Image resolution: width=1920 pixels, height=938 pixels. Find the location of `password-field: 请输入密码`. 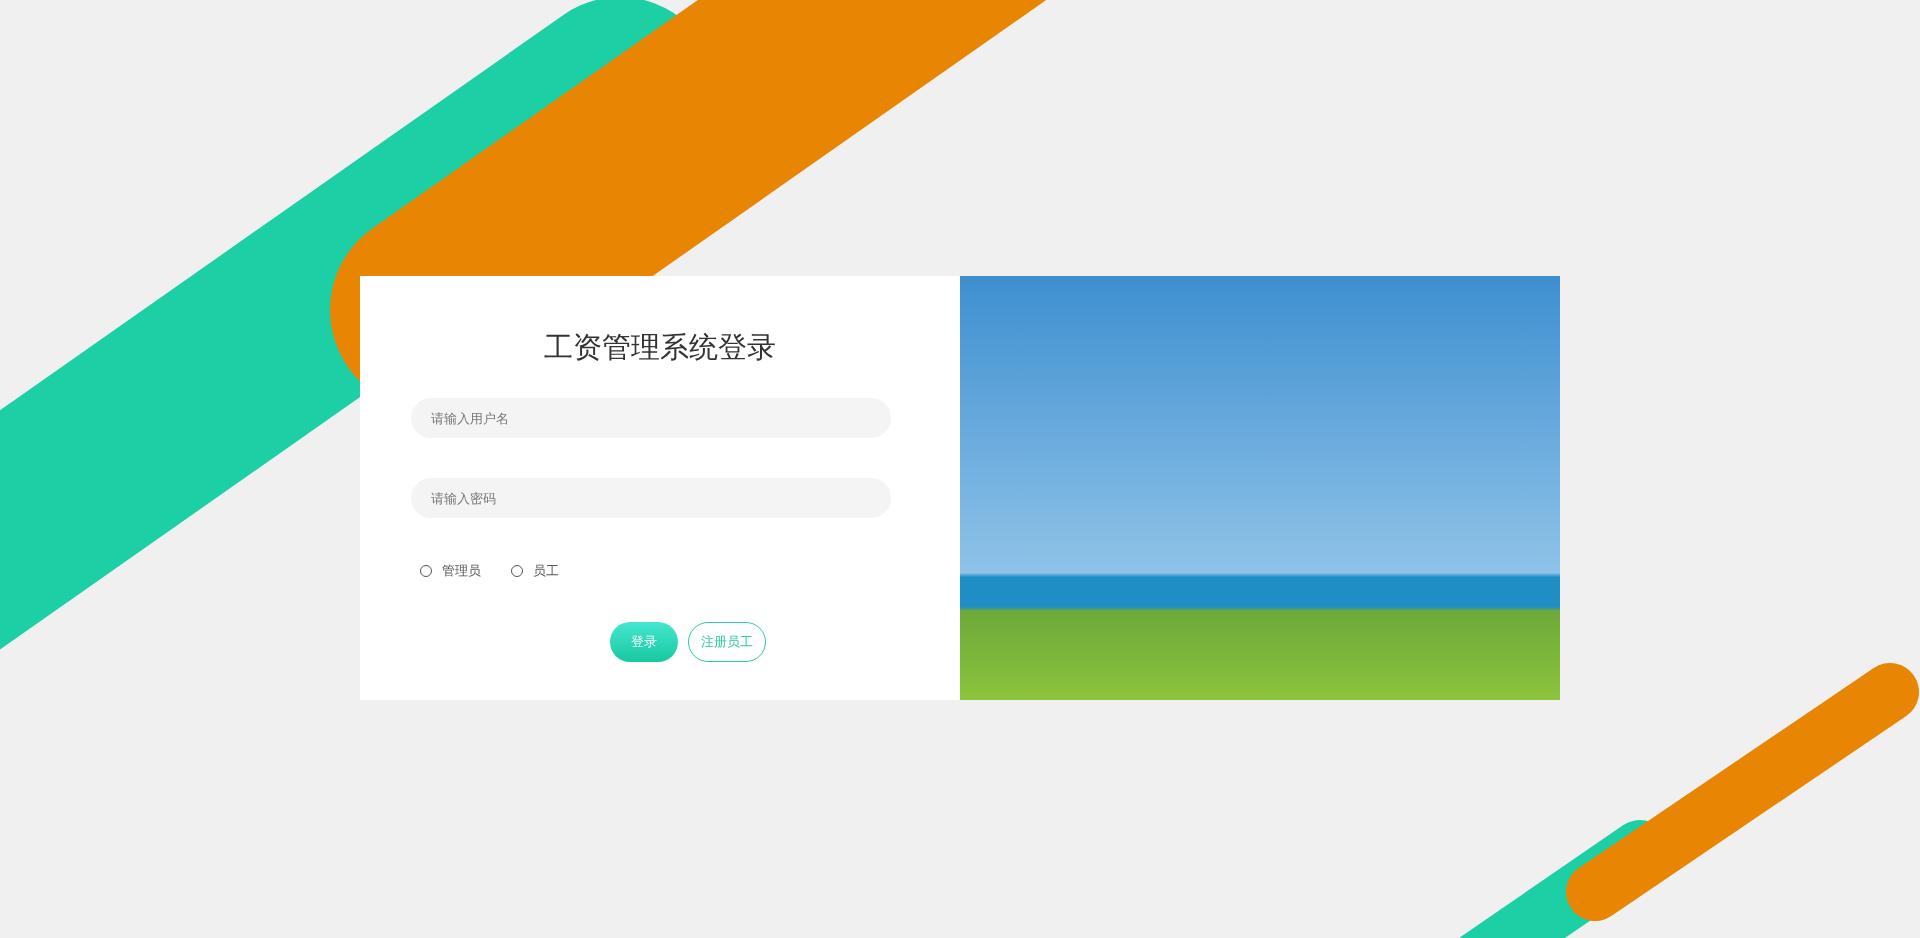

password-field: 请输入密码 is located at coordinates (651, 498).